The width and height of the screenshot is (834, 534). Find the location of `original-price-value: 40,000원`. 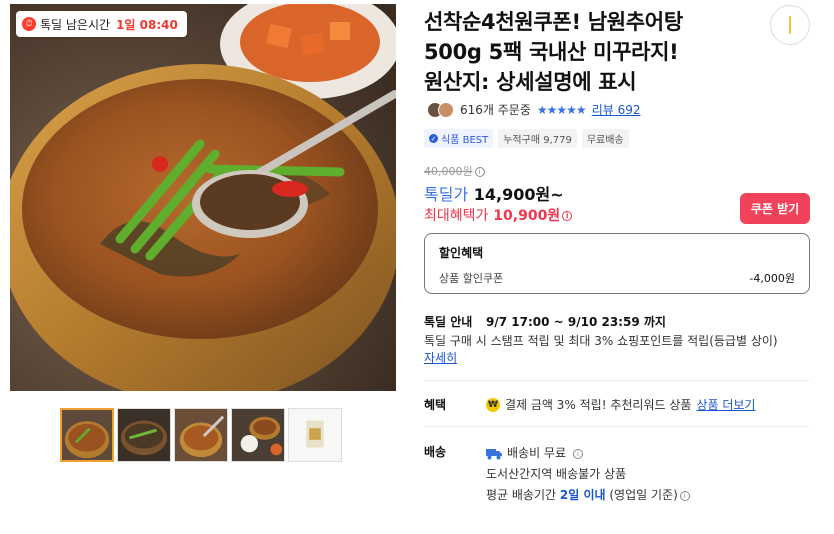

original-price-value: 40,000원 is located at coordinates (448, 171).